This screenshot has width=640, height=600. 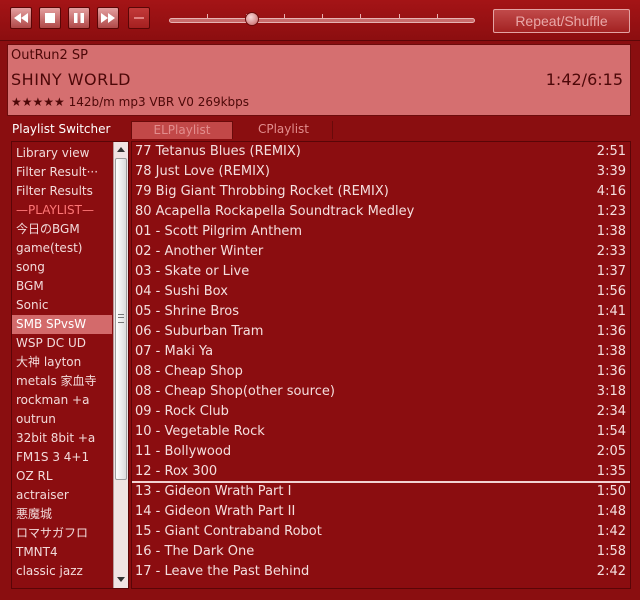 What do you see at coordinates (62, 191) in the screenshot?
I see `sidebar-item: Filter Results` at bounding box center [62, 191].